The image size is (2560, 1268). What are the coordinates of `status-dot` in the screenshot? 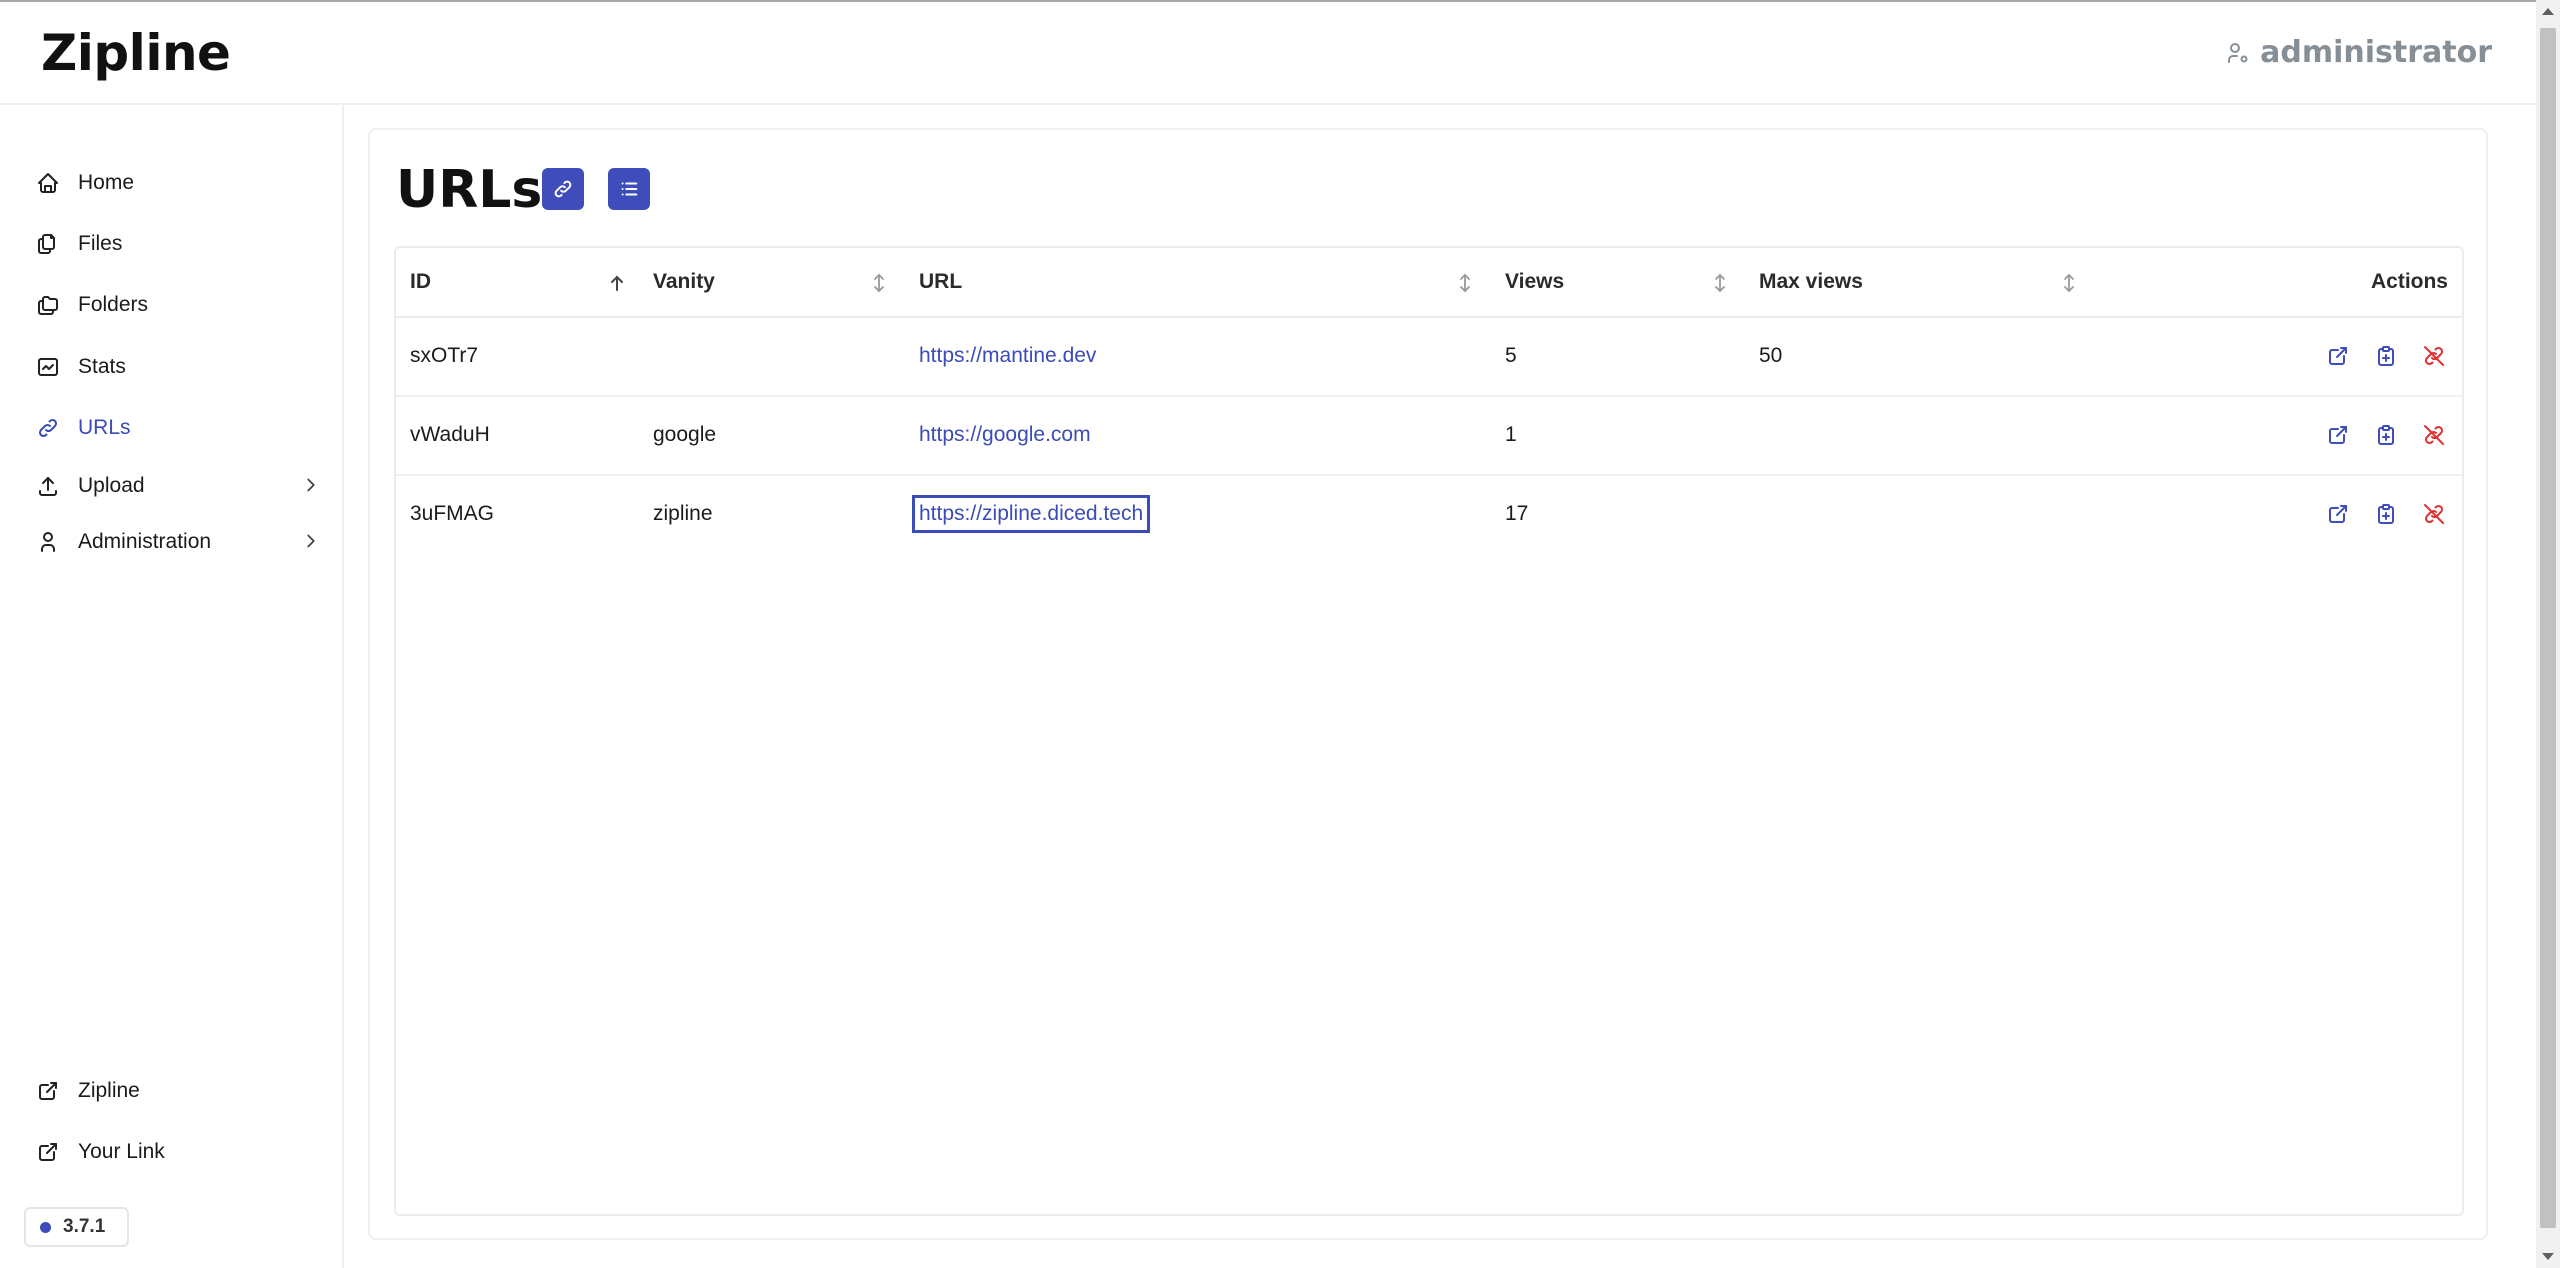 It's located at (45, 1227).